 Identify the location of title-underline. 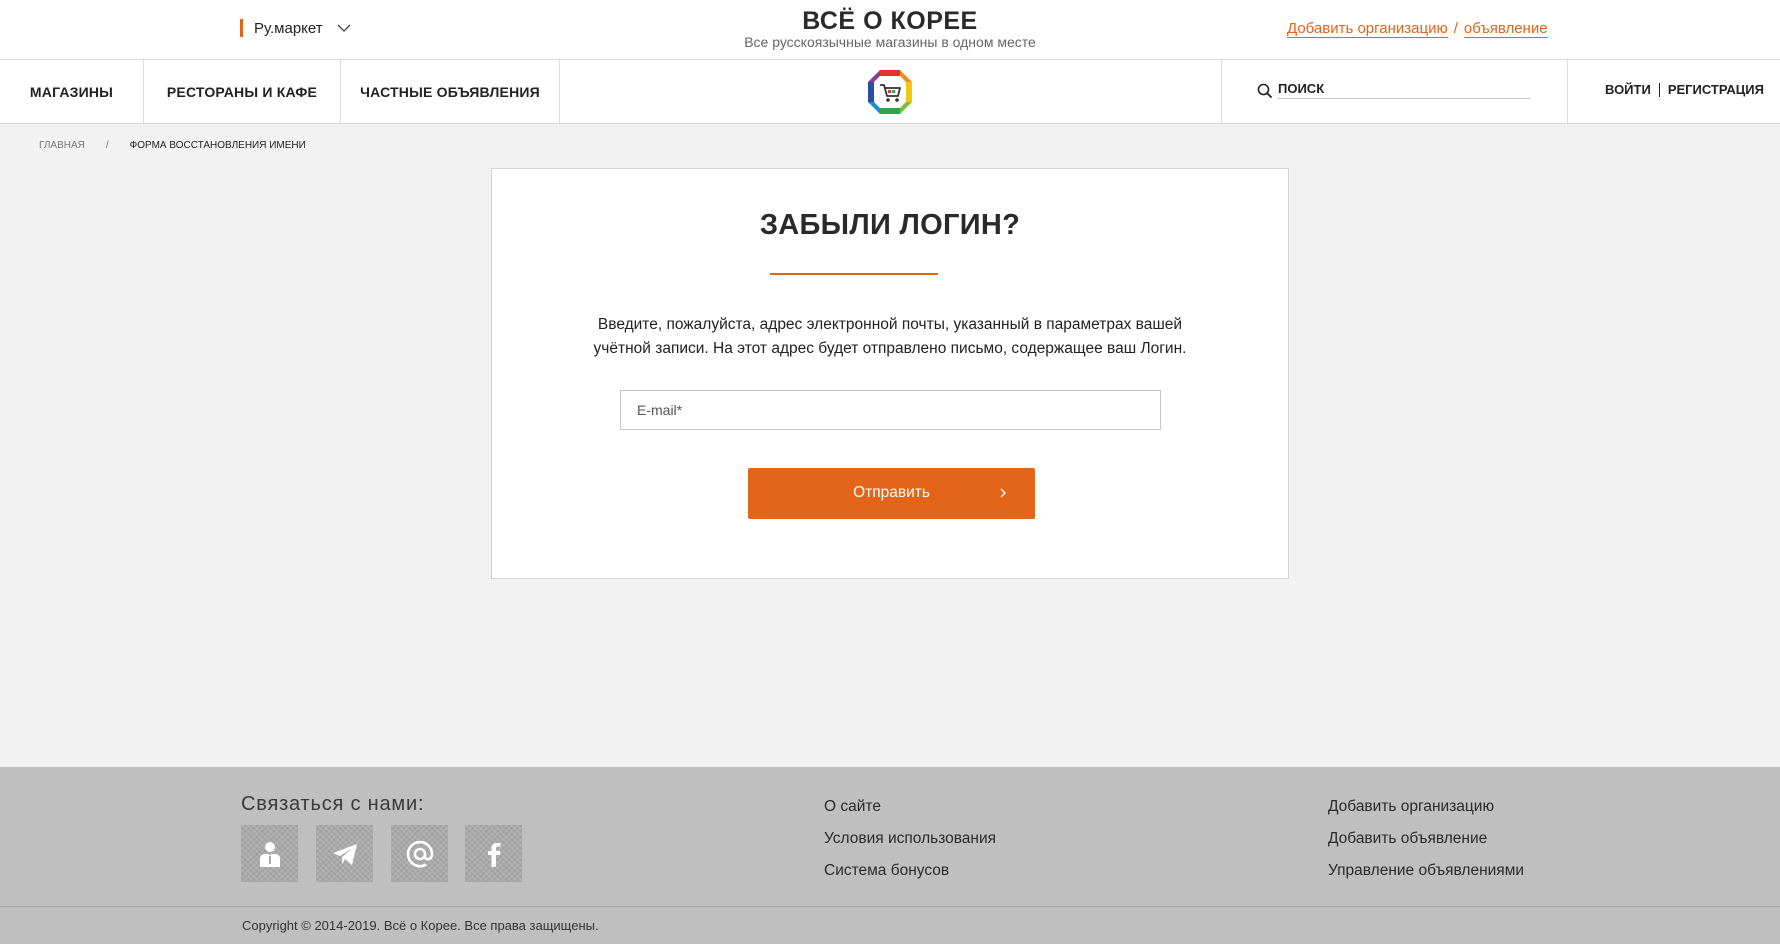
(854, 274).